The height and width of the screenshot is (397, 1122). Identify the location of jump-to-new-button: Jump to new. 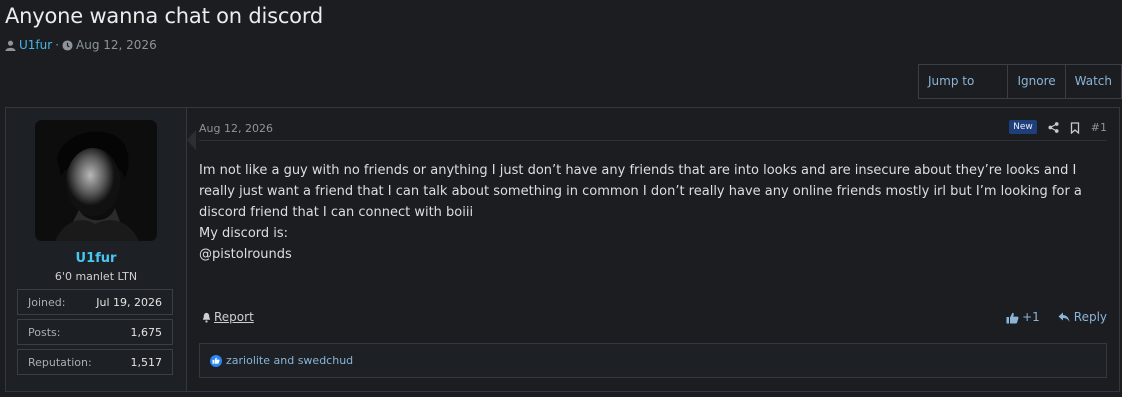
(963, 92).